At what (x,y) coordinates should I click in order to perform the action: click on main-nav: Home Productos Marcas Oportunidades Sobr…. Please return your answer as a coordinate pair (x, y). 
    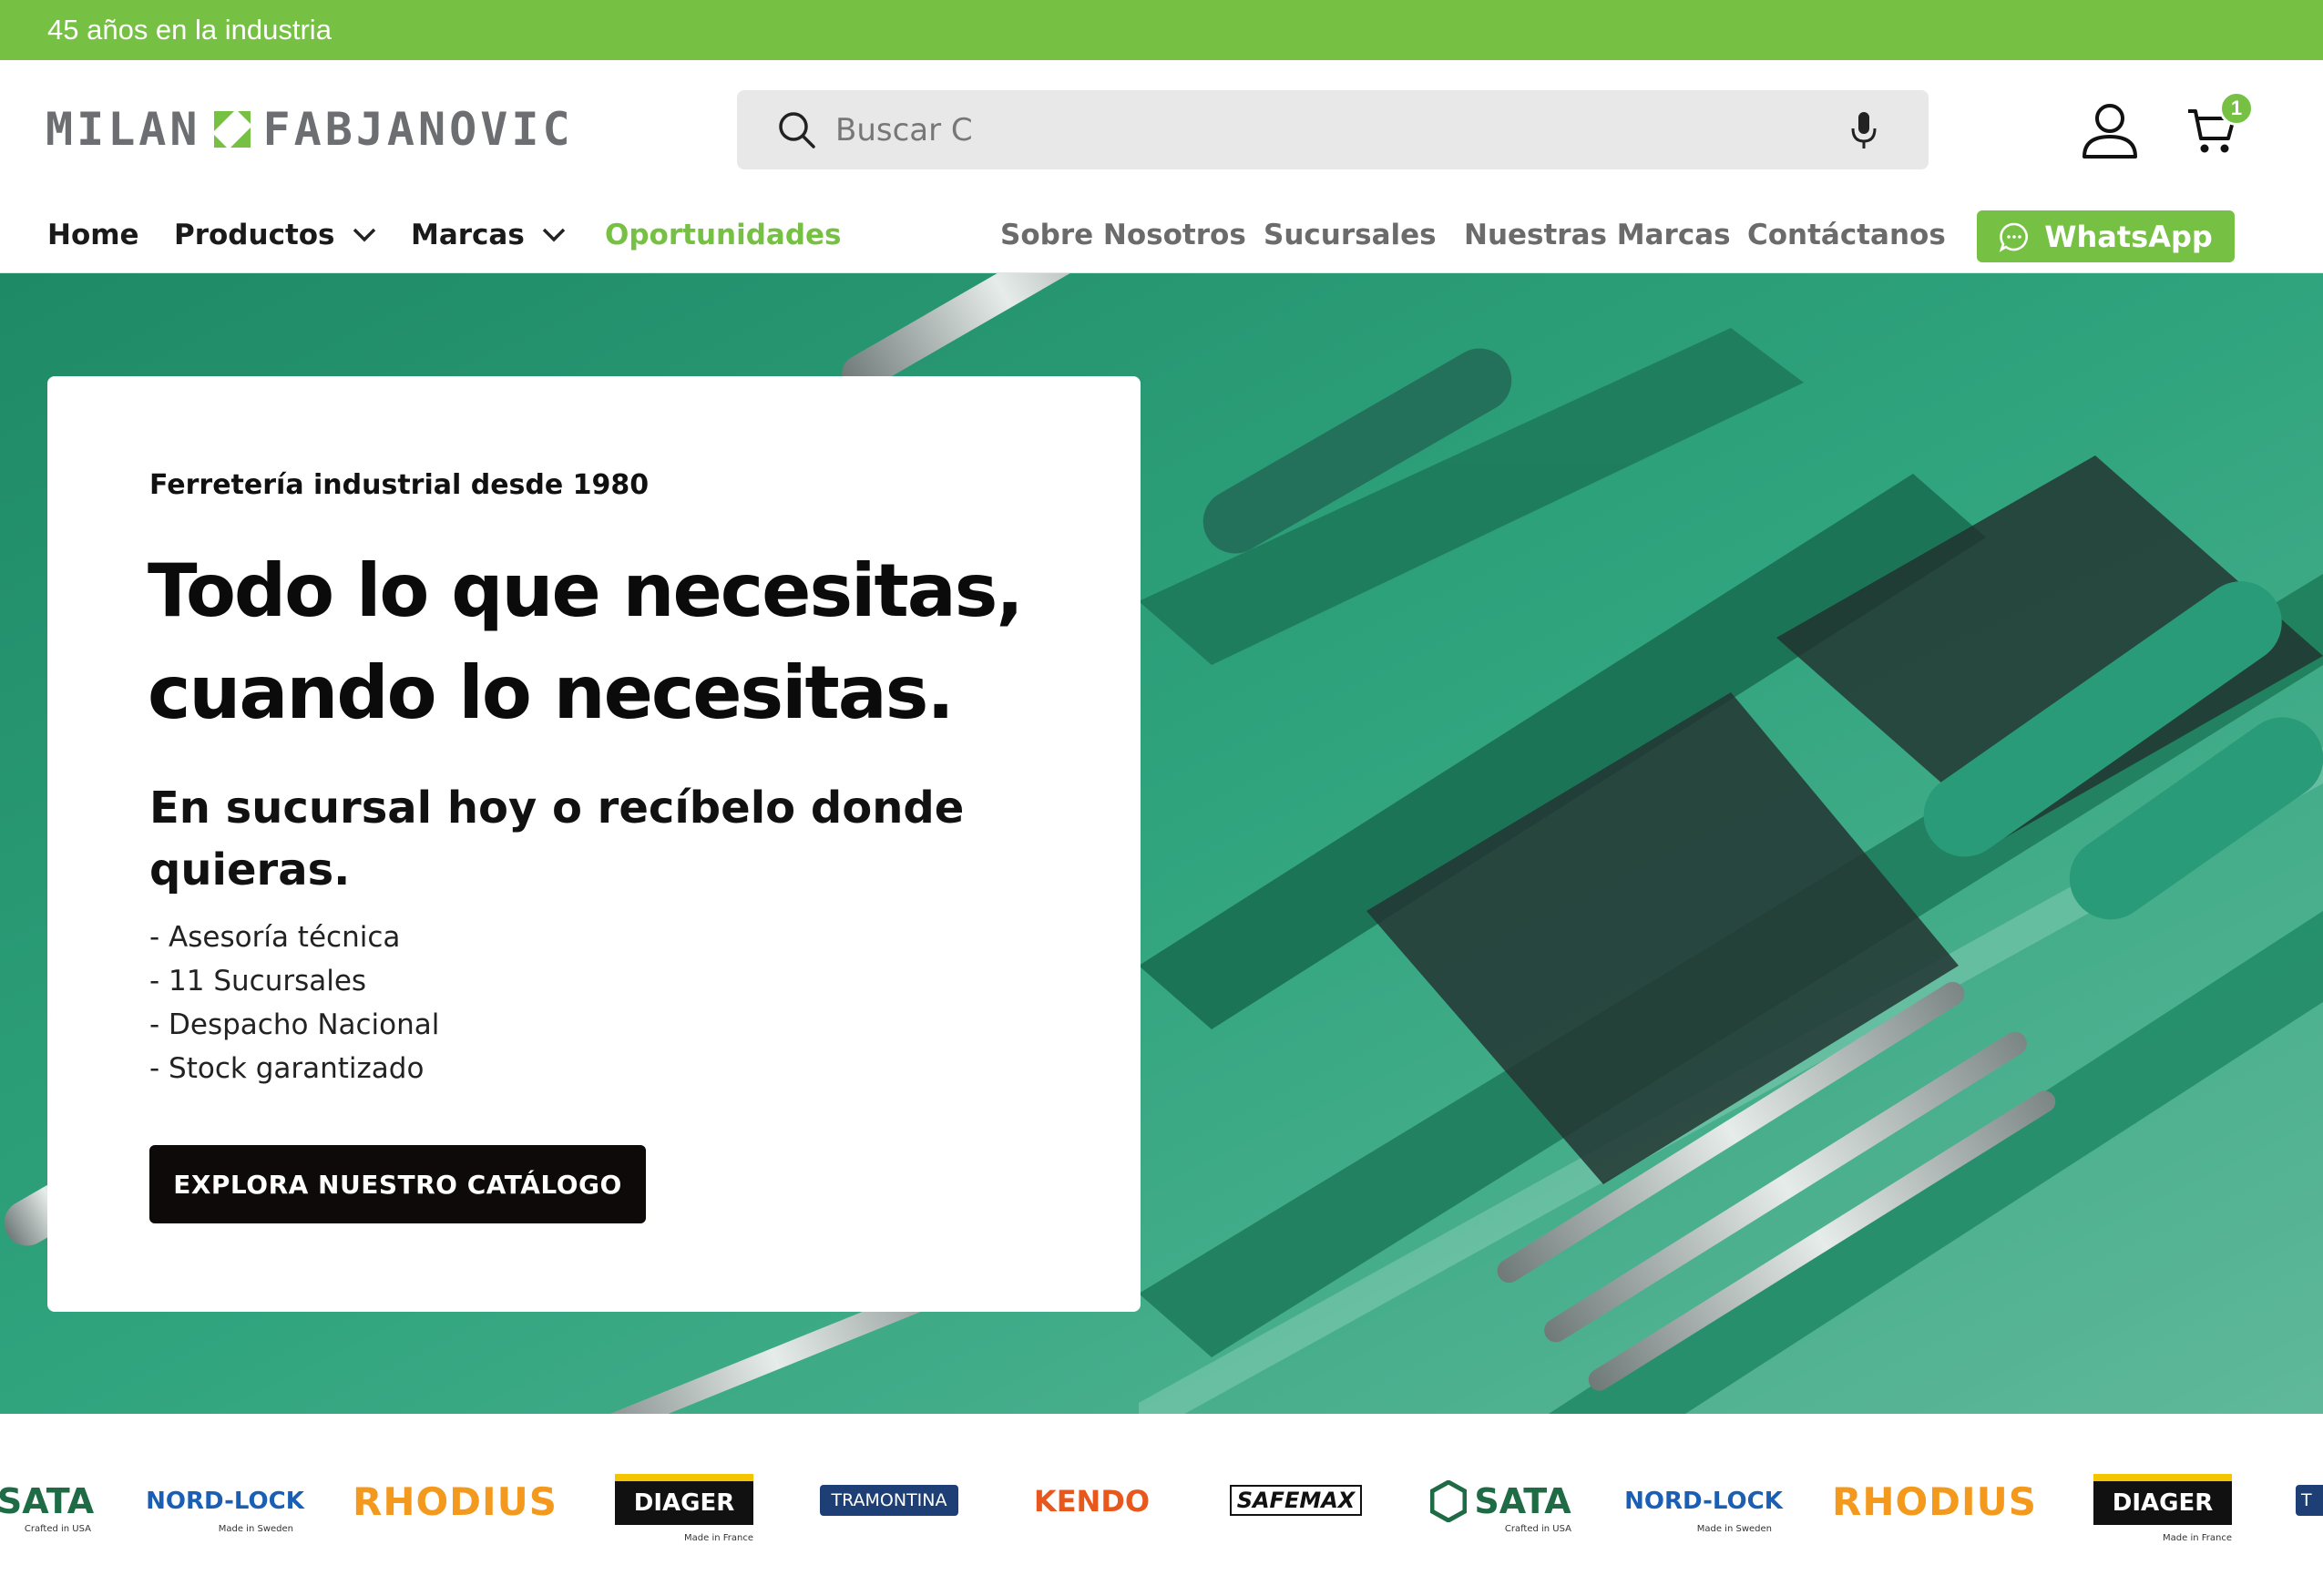
    Looking at the image, I should click on (1161, 245).